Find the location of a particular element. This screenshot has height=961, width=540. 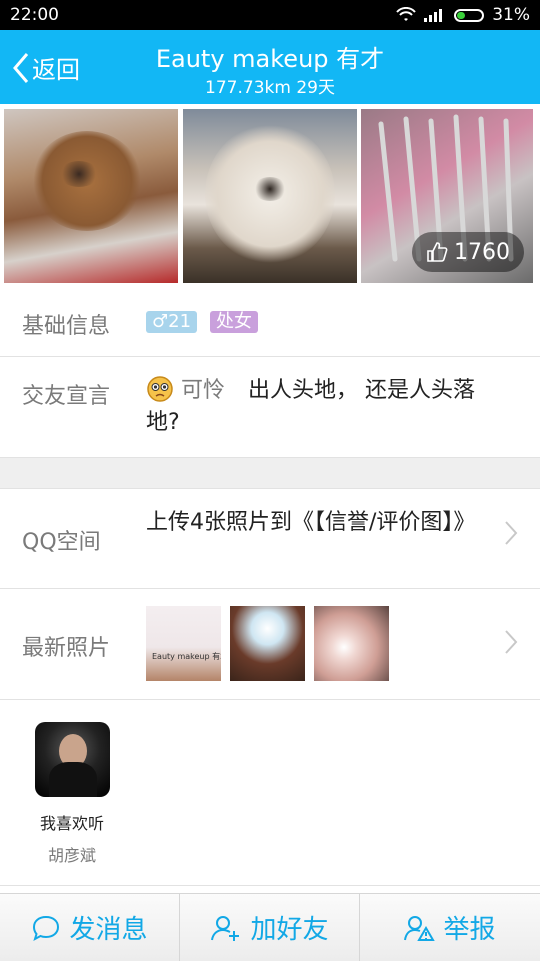

send-message-label: 发消息 is located at coordinates (108, 930).